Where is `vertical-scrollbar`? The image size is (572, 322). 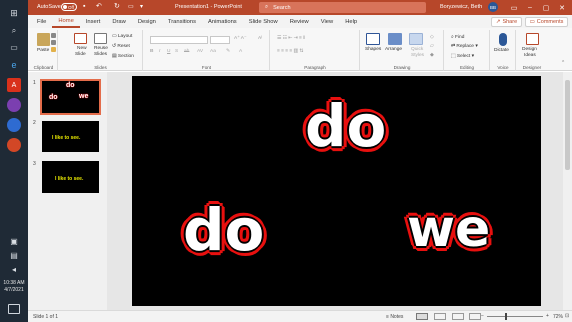 vertical-scrollbar is located at coordinates (567, 191).